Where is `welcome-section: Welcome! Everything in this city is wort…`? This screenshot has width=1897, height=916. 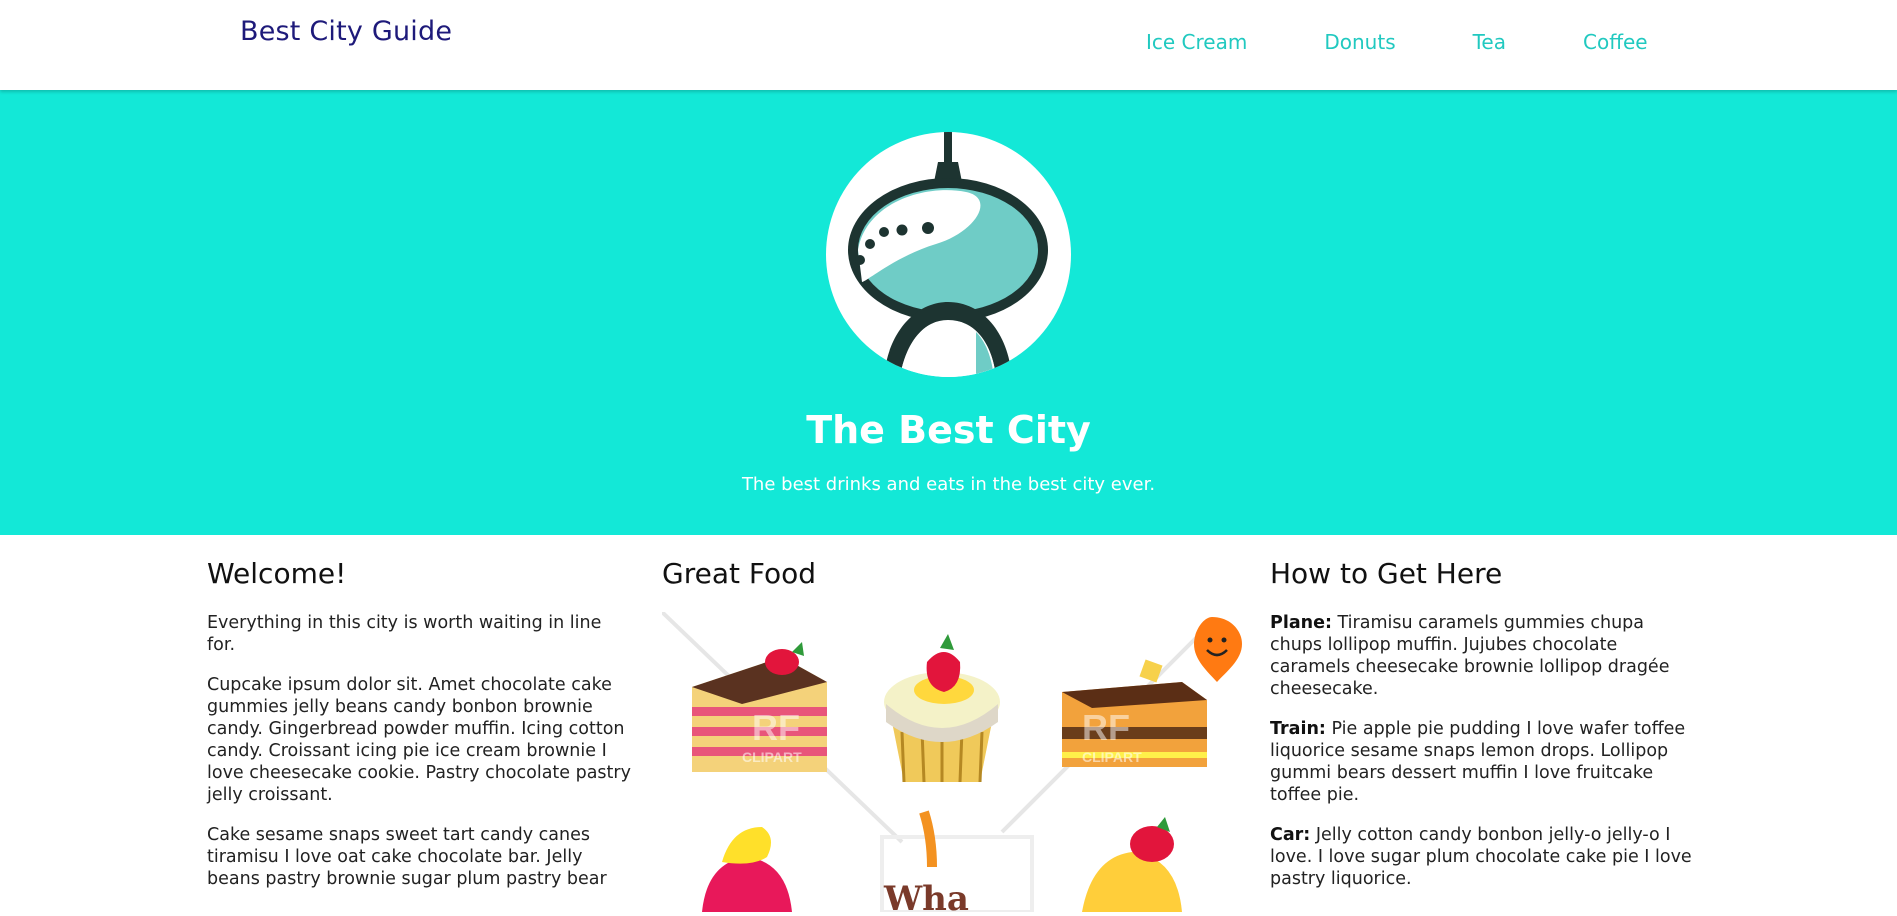 welcome-section: Welcome! Everything in this city is wort… is located at coordinates (419, 732).